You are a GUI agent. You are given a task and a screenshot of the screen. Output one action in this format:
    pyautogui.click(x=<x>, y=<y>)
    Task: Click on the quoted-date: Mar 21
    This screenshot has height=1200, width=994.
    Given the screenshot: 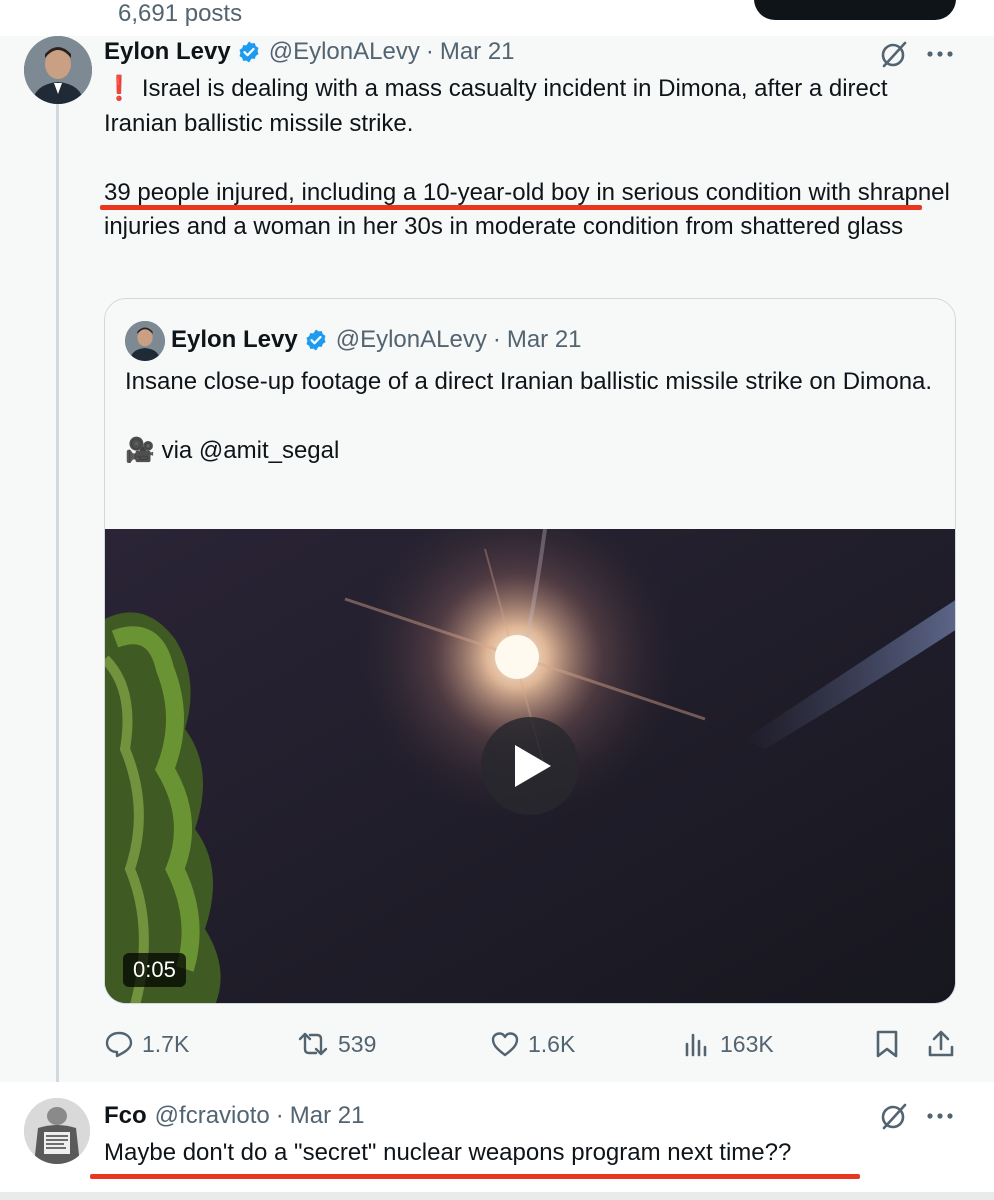 What is the action you would take?
    pyautogui.click(x=544, y=339)
    